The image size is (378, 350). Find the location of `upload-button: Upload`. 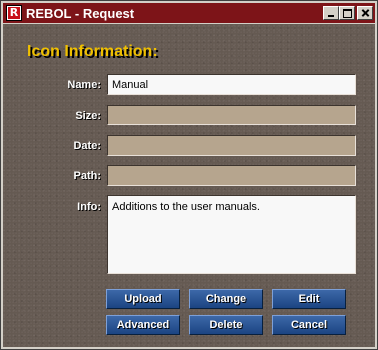

upload-button: Upload is located at coordinates (143, 299).